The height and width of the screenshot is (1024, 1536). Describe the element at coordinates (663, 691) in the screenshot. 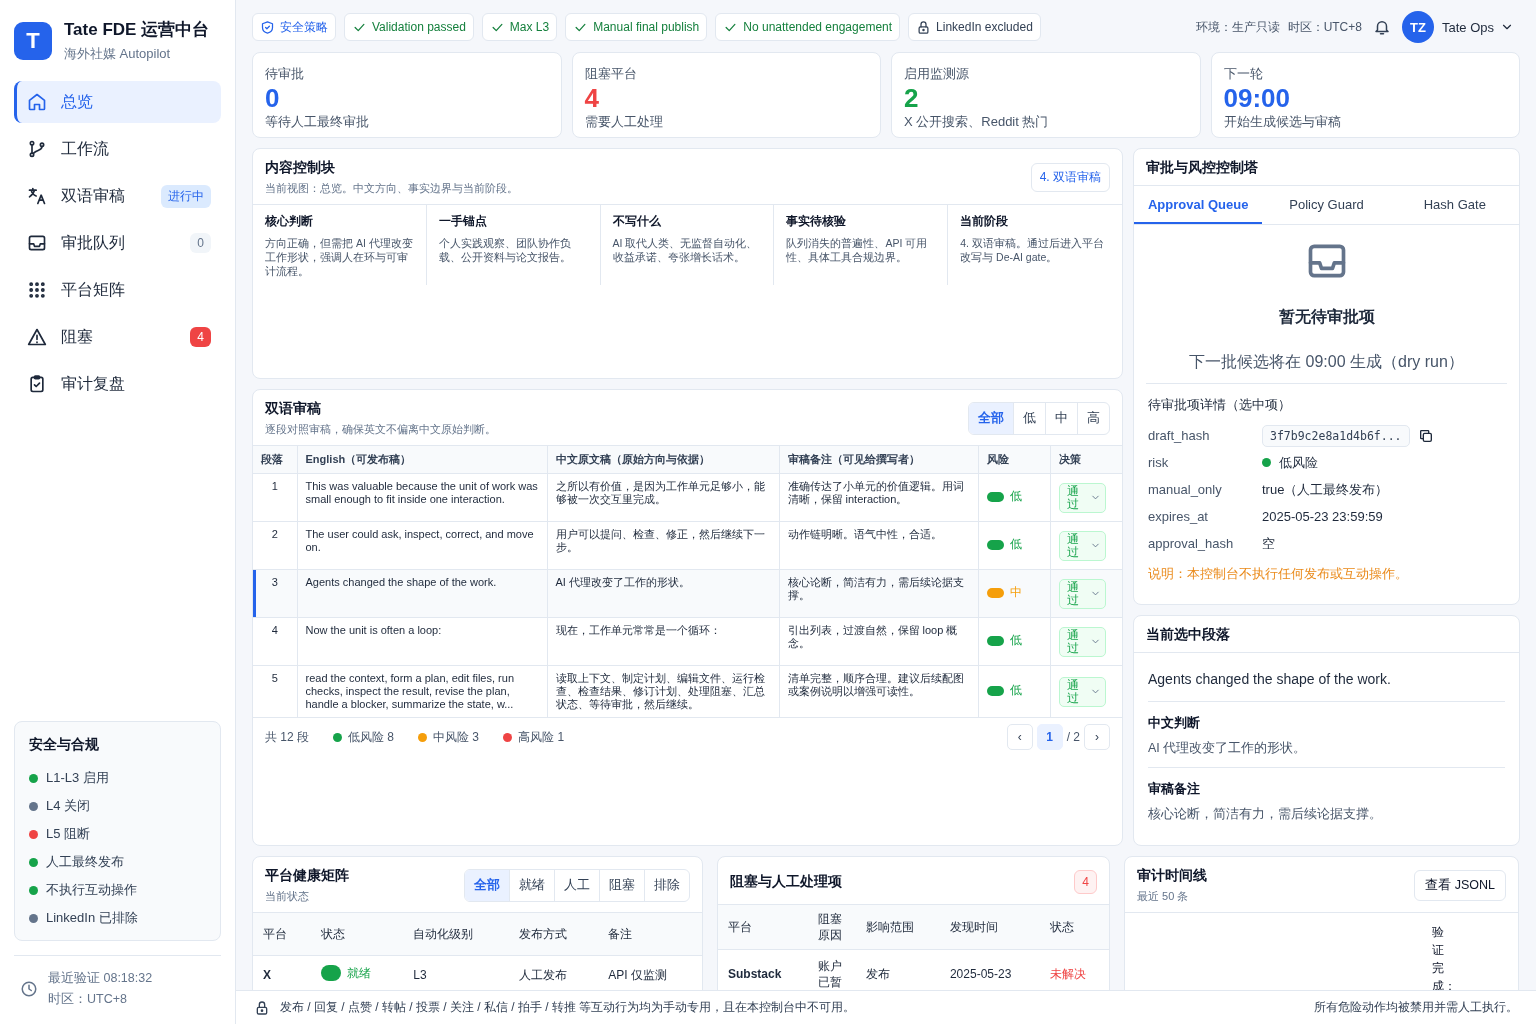

I see `table-cell: 读取上下文、制定计划、编辑文件、运行检查、检查结果、修订计划、处理阻塞、汇总状态、等待审批，然后继续。` at that location.